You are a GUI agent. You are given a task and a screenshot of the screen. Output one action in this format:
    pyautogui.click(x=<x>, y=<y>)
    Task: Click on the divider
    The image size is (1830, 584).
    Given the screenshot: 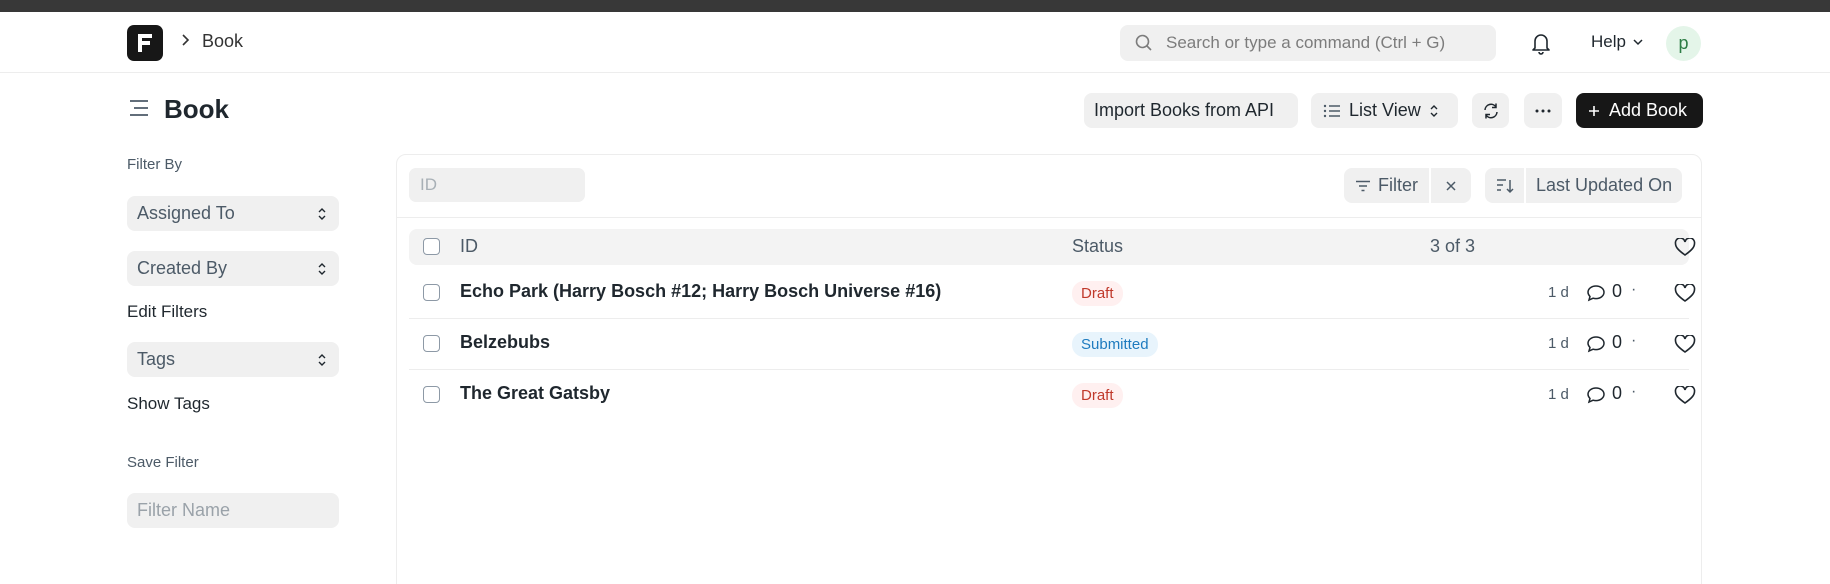 What is the action you would take?
    pyautogui.click(x=1049, y=217)
    